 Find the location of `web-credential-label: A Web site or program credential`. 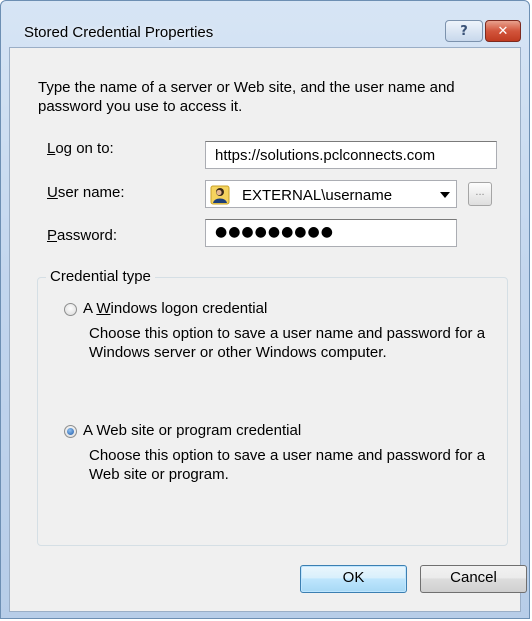

web-credential-label: A Web site or program credential is located at coordinates (192, 430).